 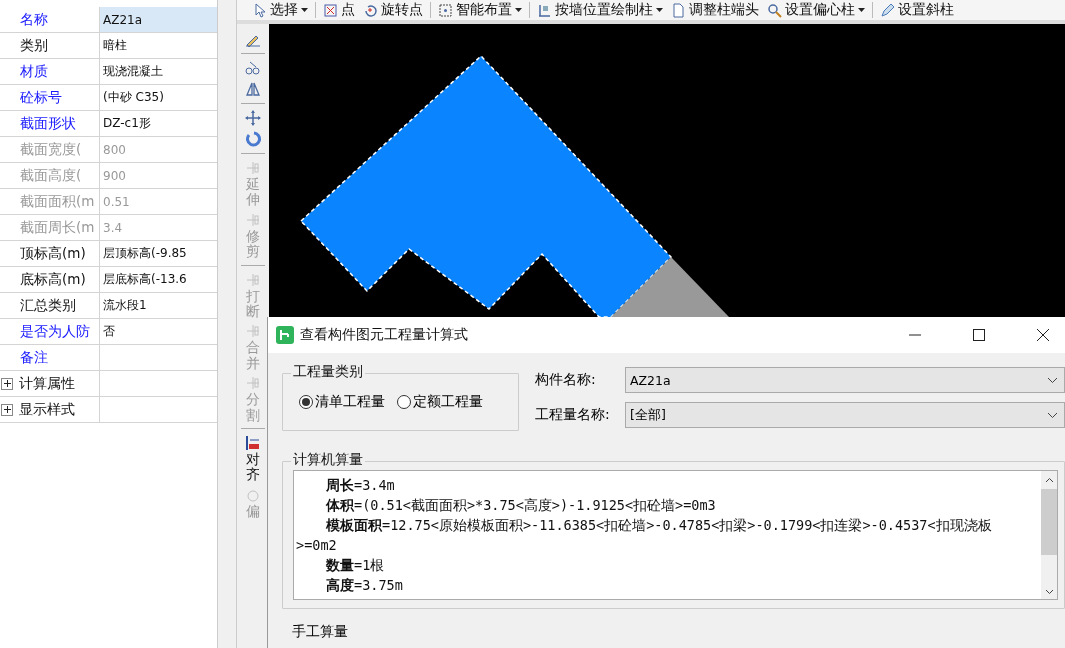 I want to click on field-label: 构件名称:, so click(x=566, y=380).